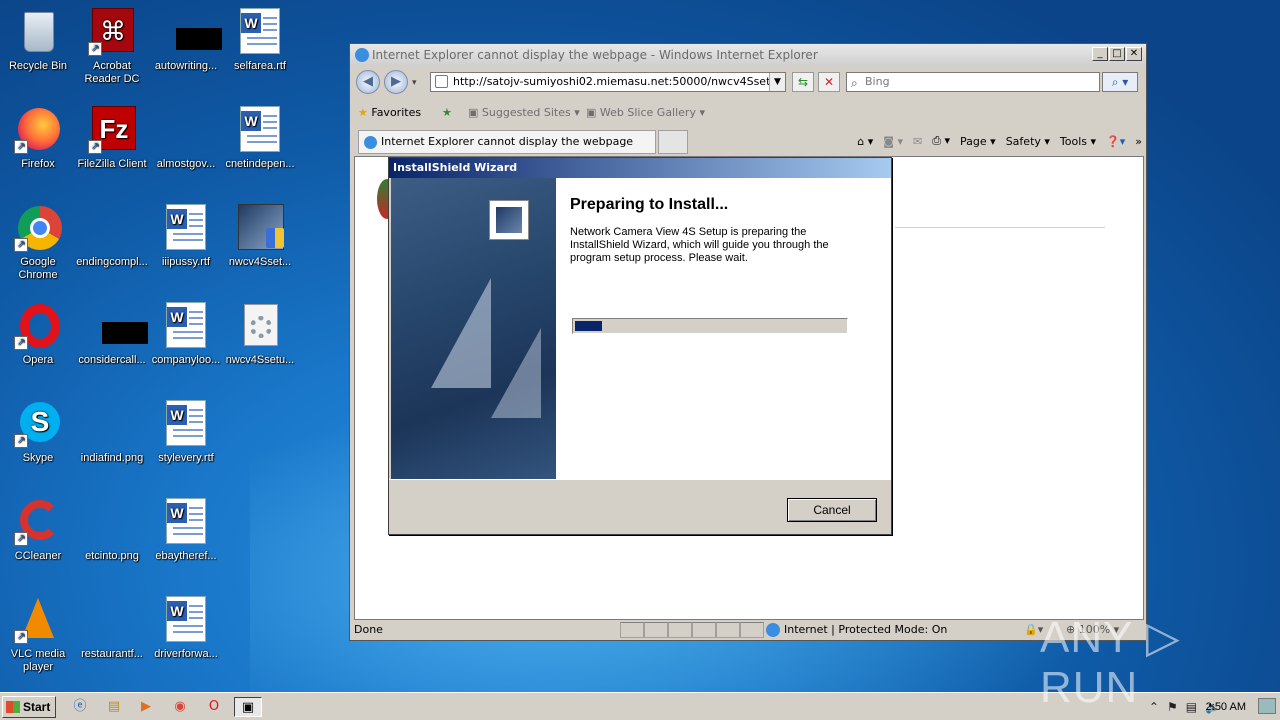 The image size is (1280, 720). What do you see at coordinates (917, 141) in the screenshot?
I see `mail-icon: ✉` at bounding box center [917, 141].